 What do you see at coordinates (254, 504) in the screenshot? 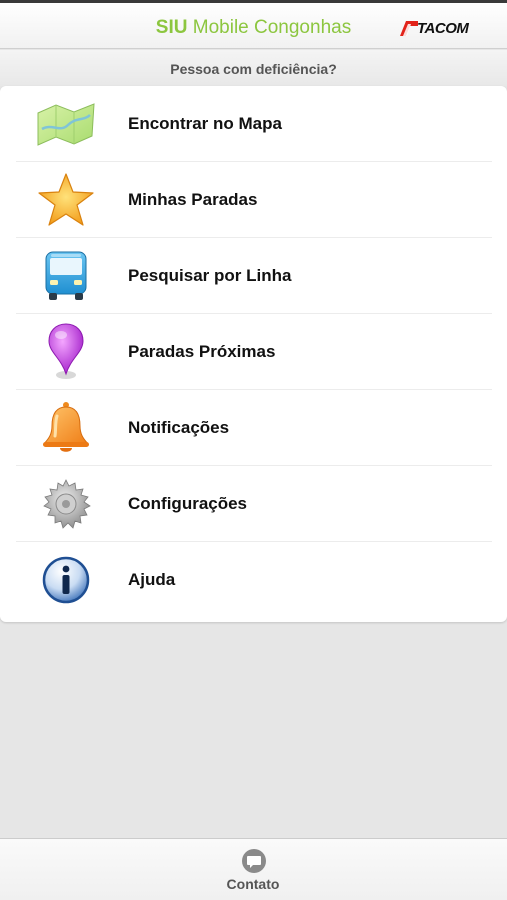
I see `menu-item-settings: Configurações` at bounding box center [254, 504].